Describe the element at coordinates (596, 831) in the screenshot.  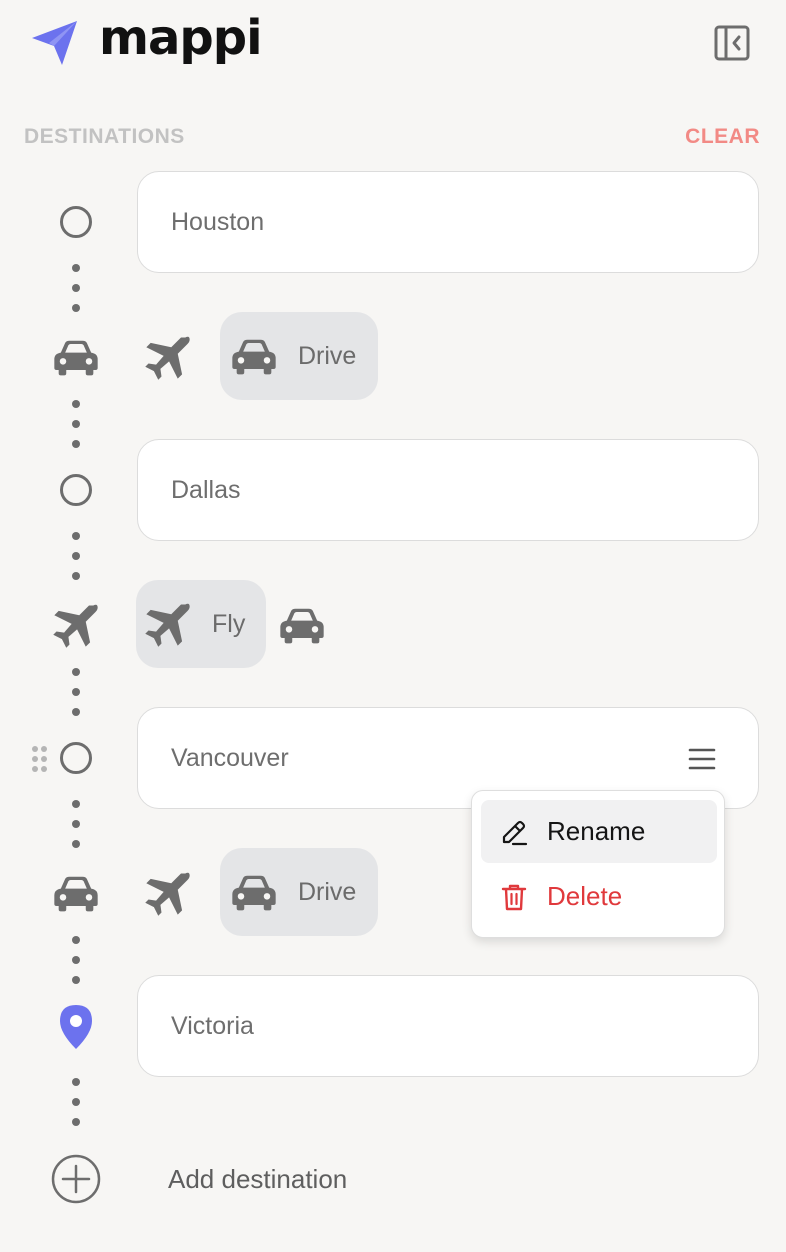
I see `menu-item-label: Rename` at that location.